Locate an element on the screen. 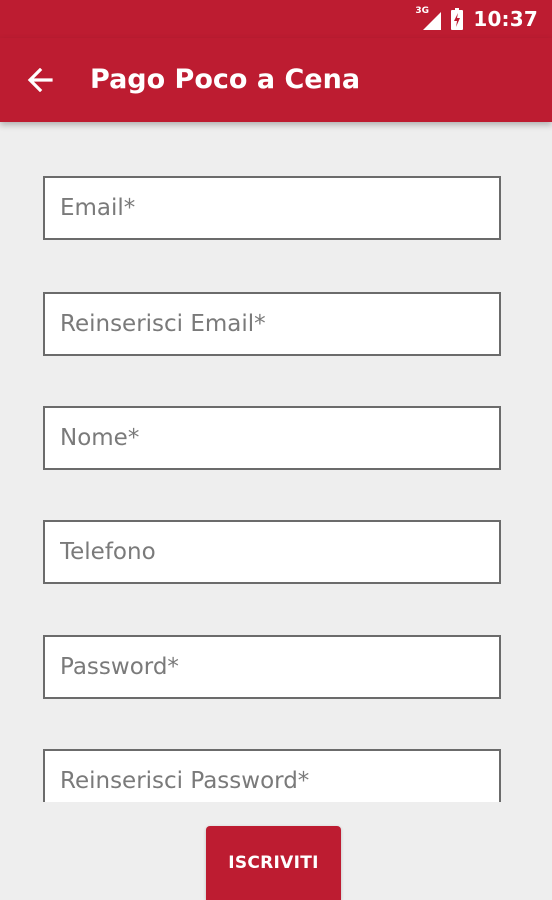  back-button is located at coordinates (40, 80).